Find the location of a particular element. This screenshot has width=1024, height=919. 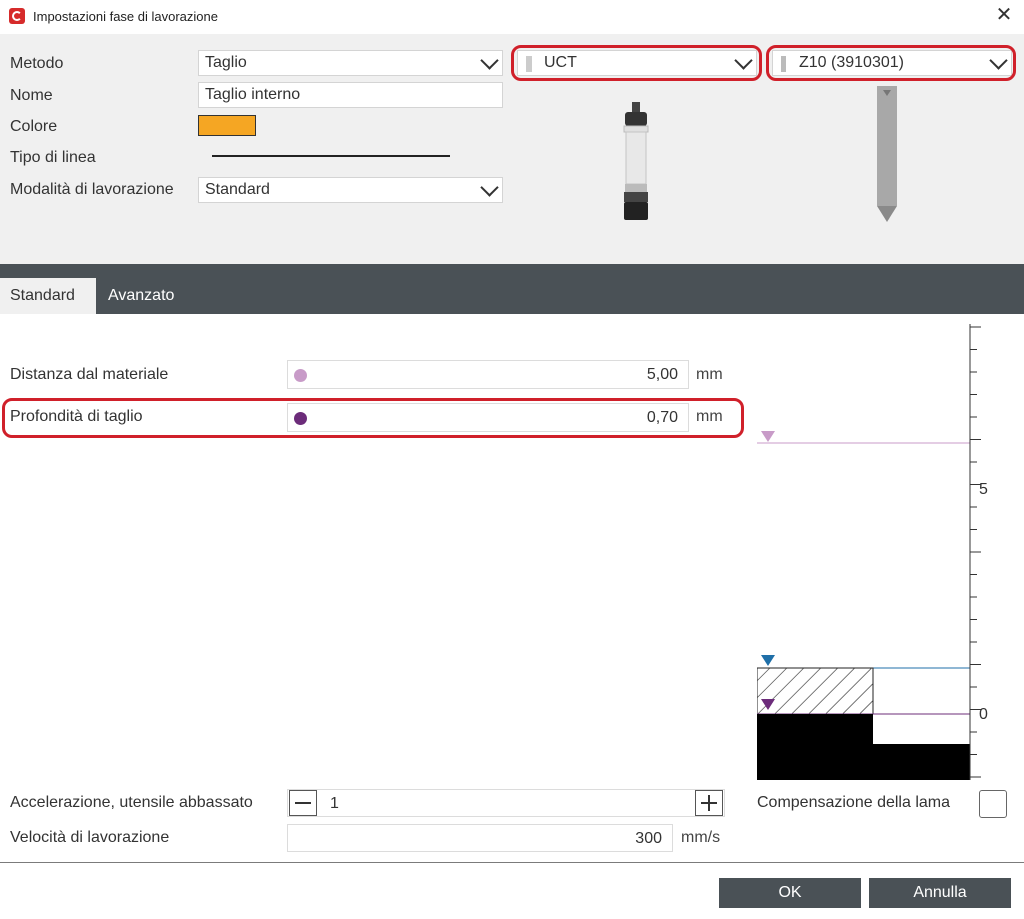

footer-divider is located at coordinates (512, 862).